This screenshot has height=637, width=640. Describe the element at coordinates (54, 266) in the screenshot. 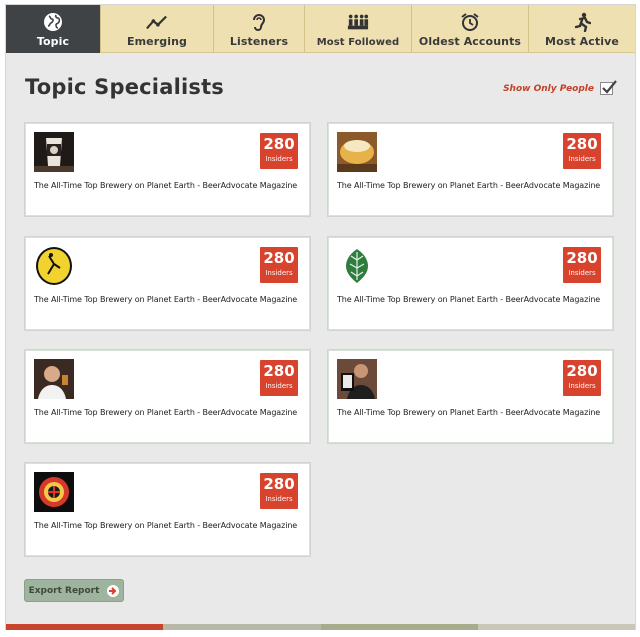

I see `brewery-logo-thumbnail` at that location.